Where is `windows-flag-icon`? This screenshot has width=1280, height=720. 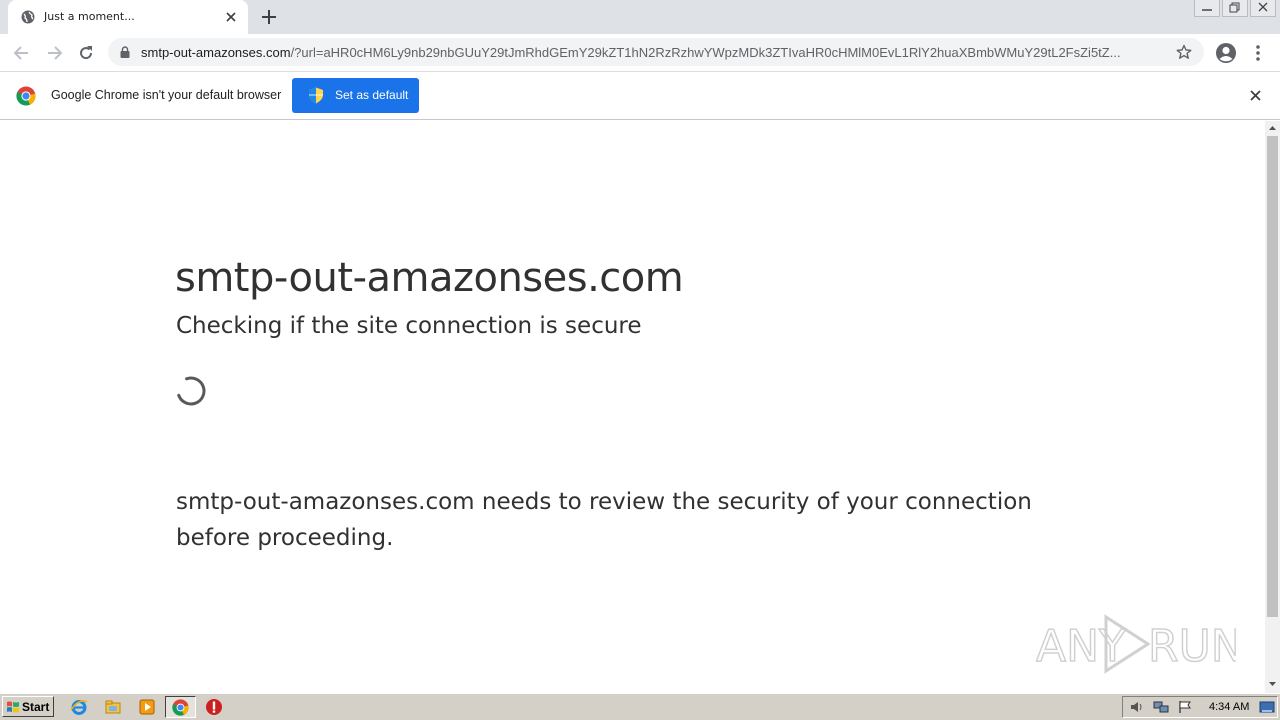
windows-flag-icon is located at coordinates (13, 707).